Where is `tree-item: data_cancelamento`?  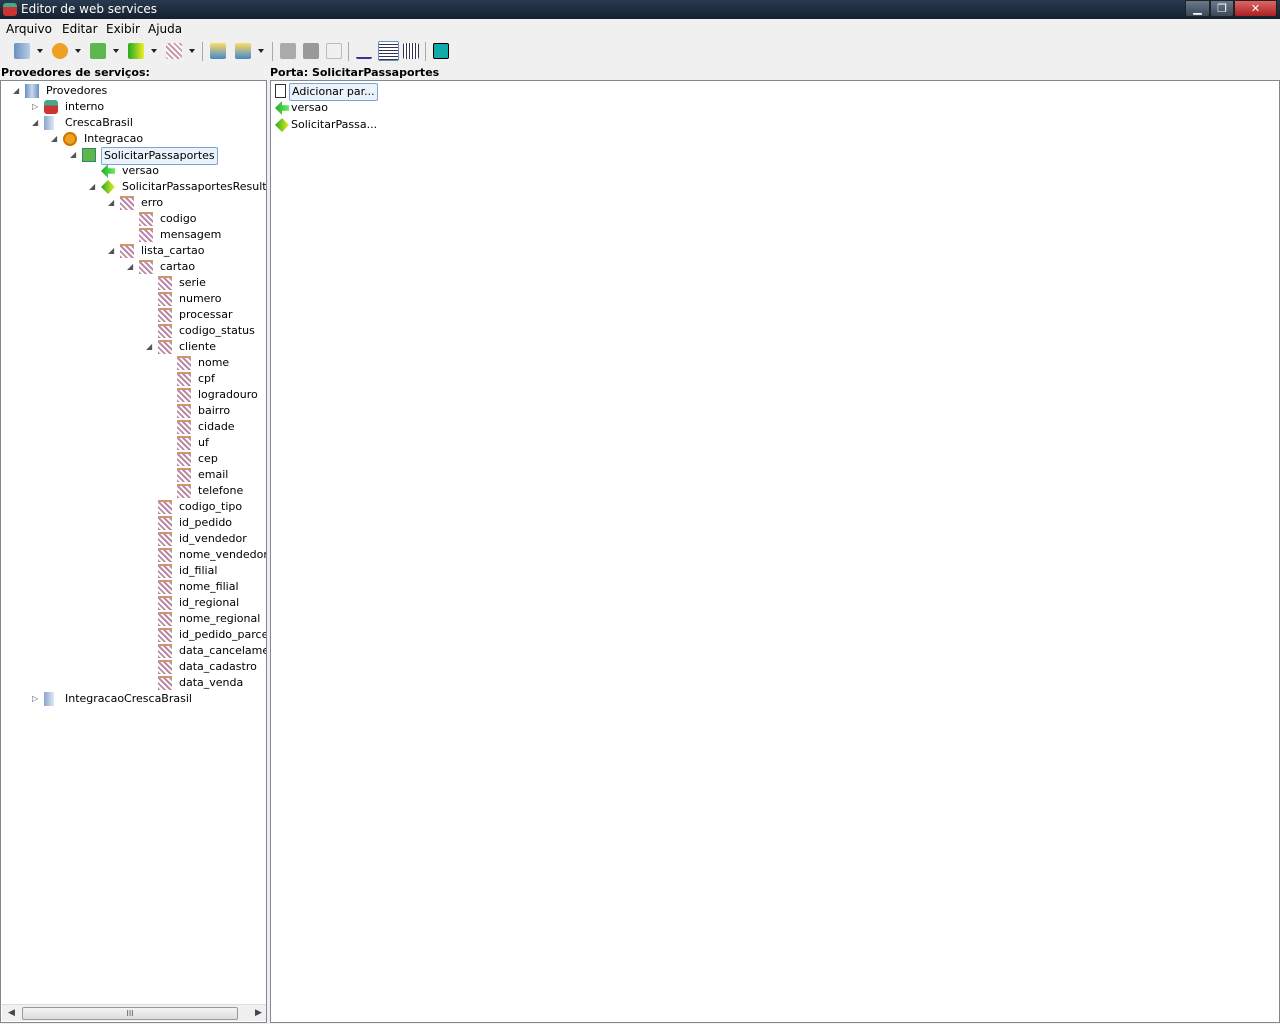 tree-item: data_cancelamento is located at coordinates (133, 651).